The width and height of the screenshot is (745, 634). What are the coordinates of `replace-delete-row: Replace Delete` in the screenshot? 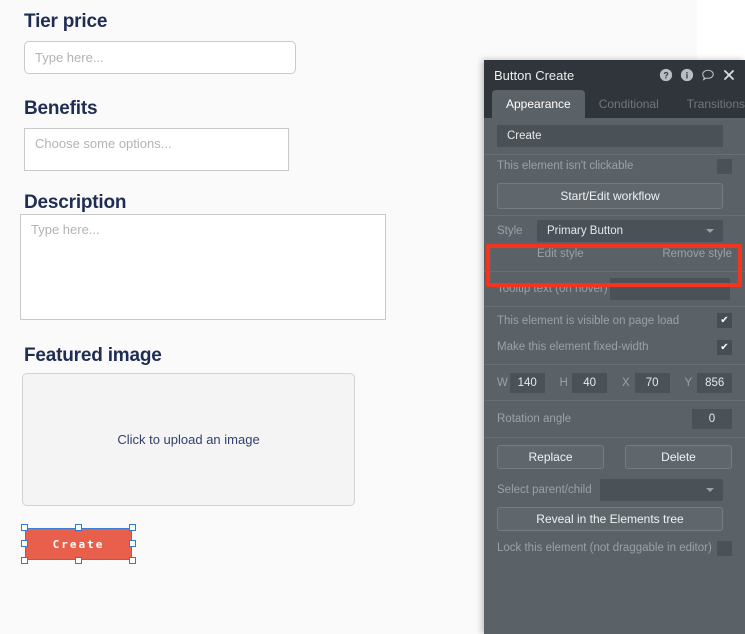 It's located at (614, 457).